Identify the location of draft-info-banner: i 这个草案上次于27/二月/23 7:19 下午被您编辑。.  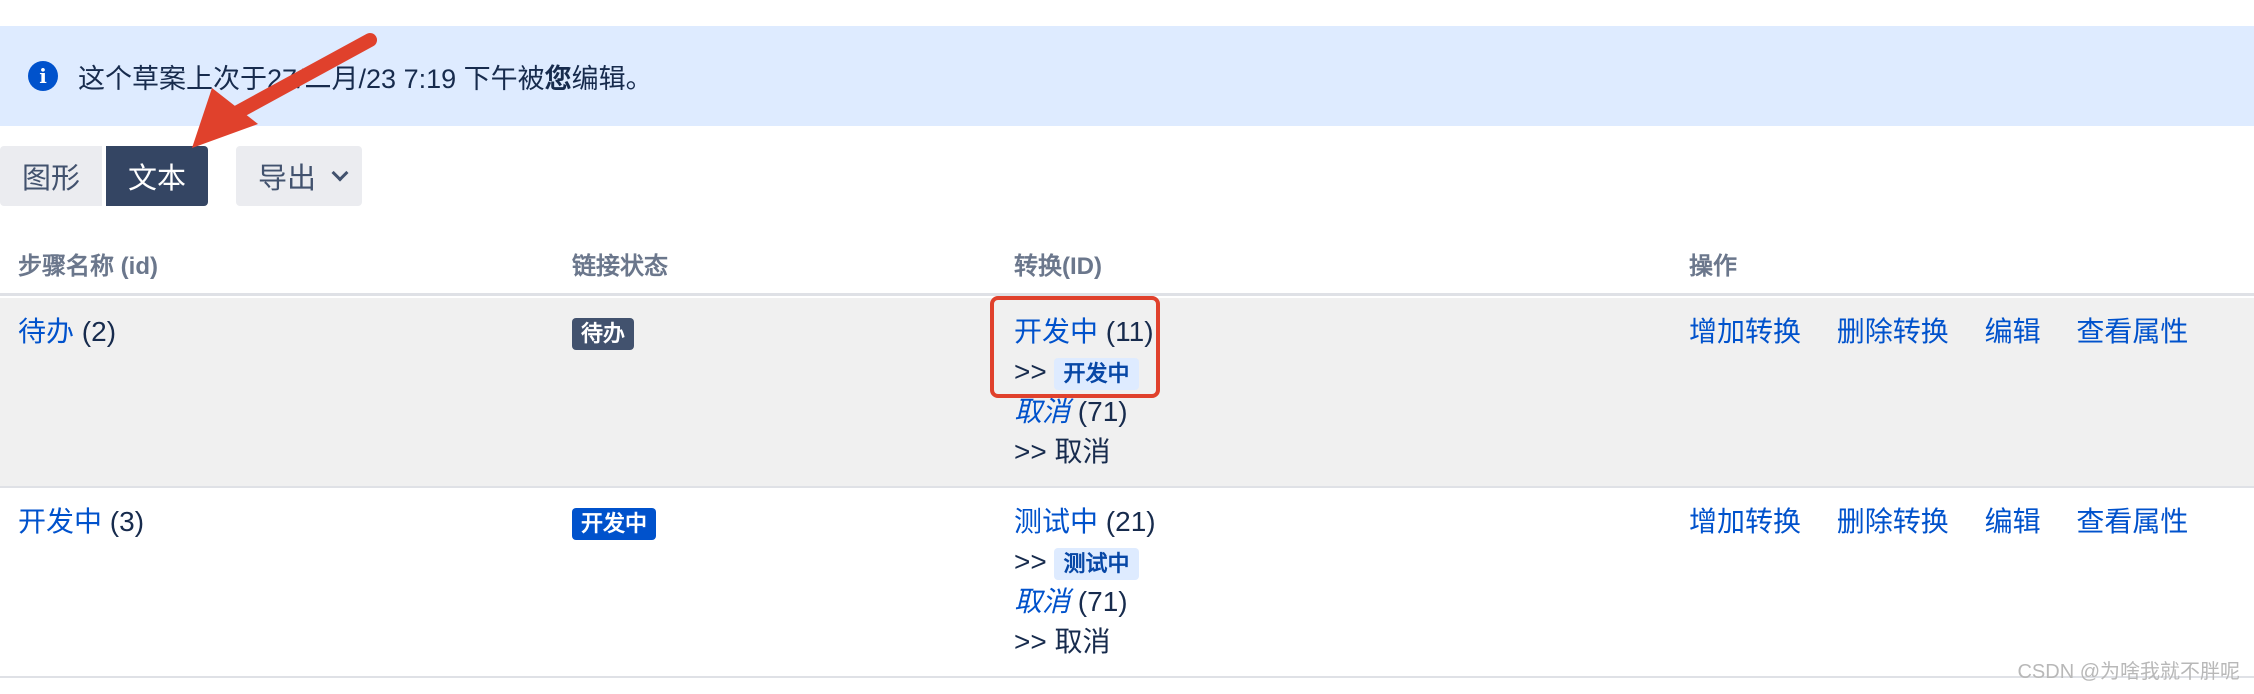
(1127, 76).